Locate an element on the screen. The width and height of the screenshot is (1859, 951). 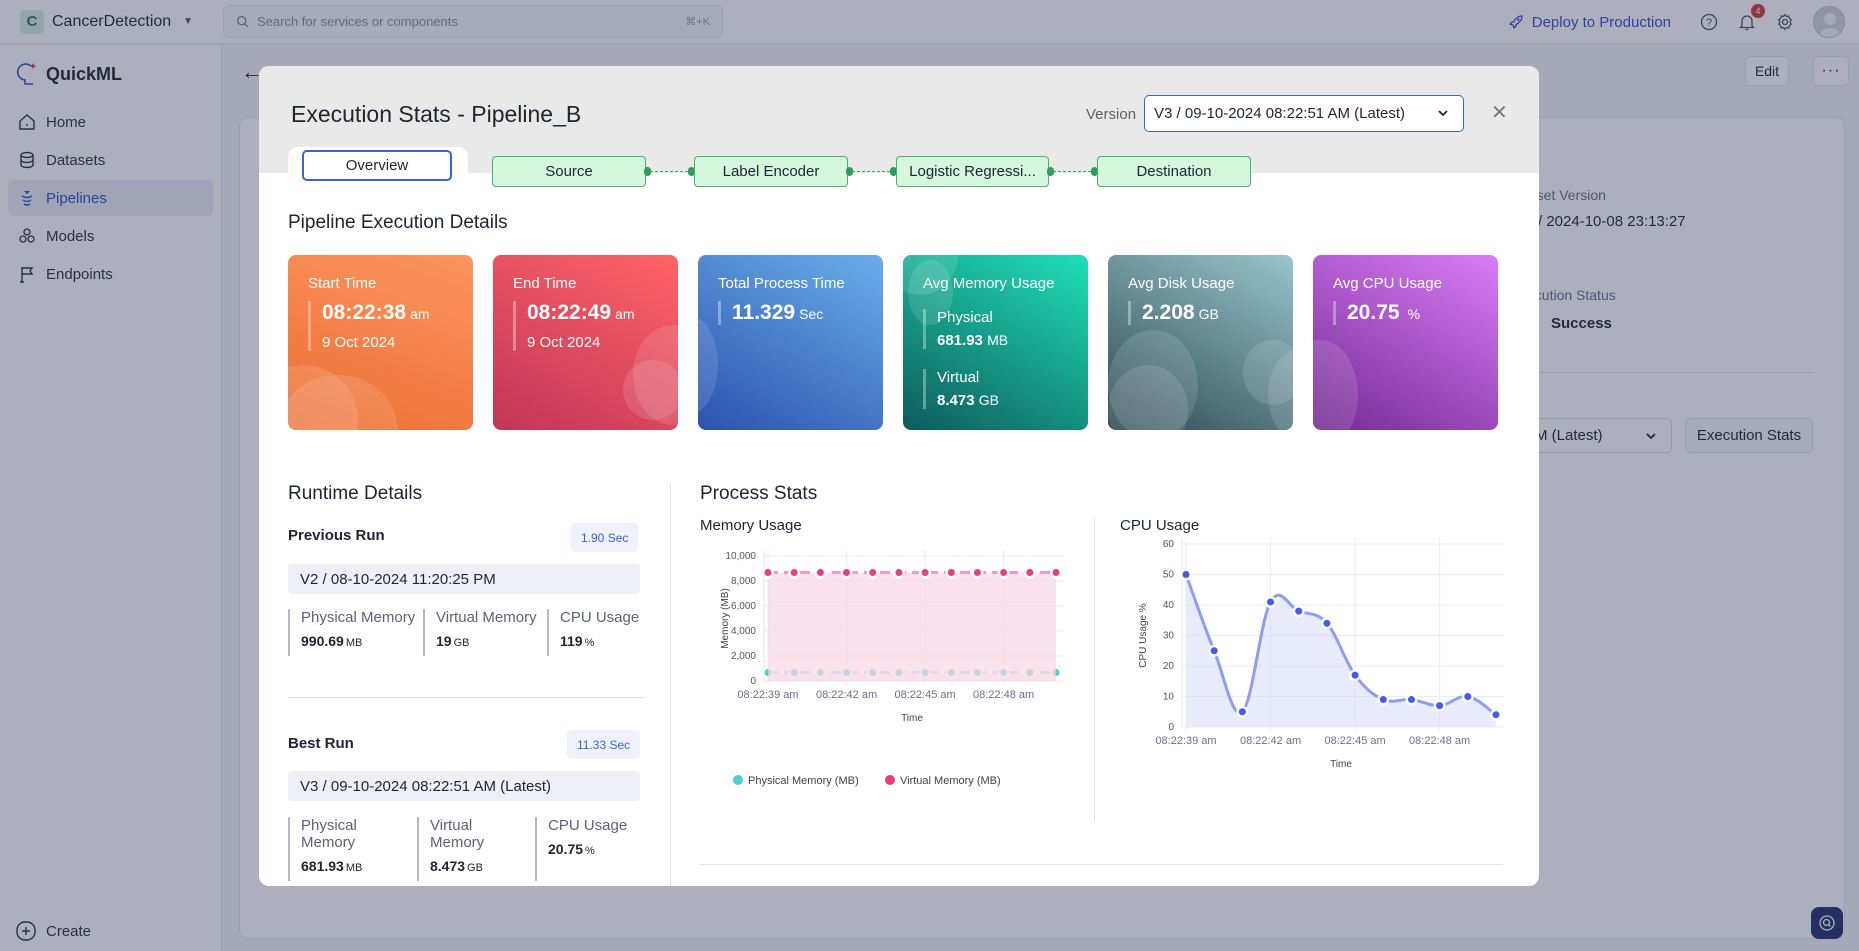
y-tick-label: 40 is located at coordinates (1169, 605).